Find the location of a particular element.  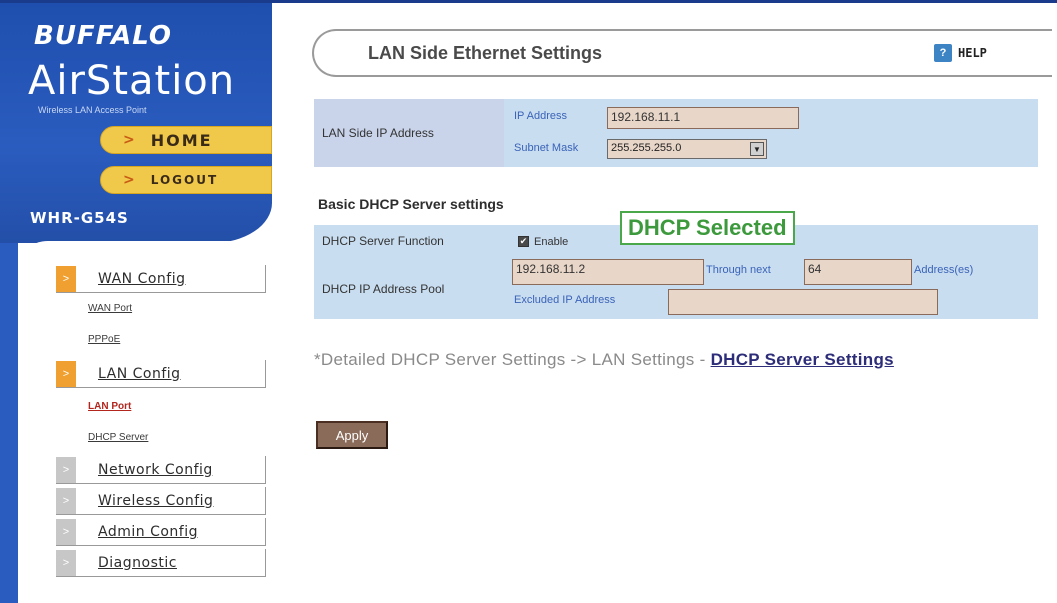

sidebar-edge is located at coordinates (9, 423).